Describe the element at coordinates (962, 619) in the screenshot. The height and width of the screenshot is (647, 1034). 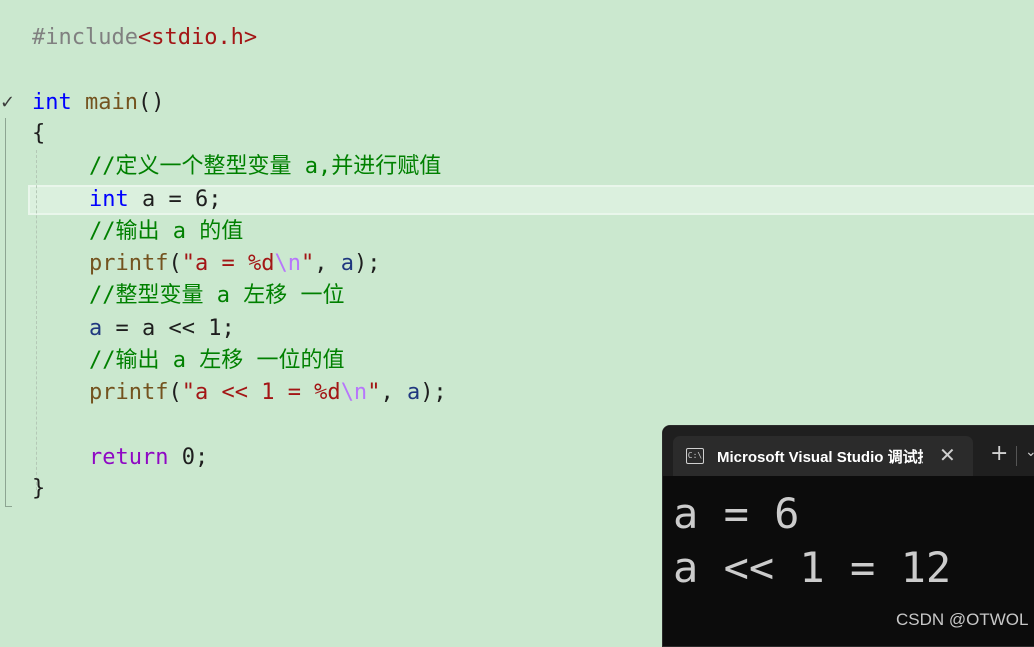
I see `watermark: CSDN @OTWOL` at that location.